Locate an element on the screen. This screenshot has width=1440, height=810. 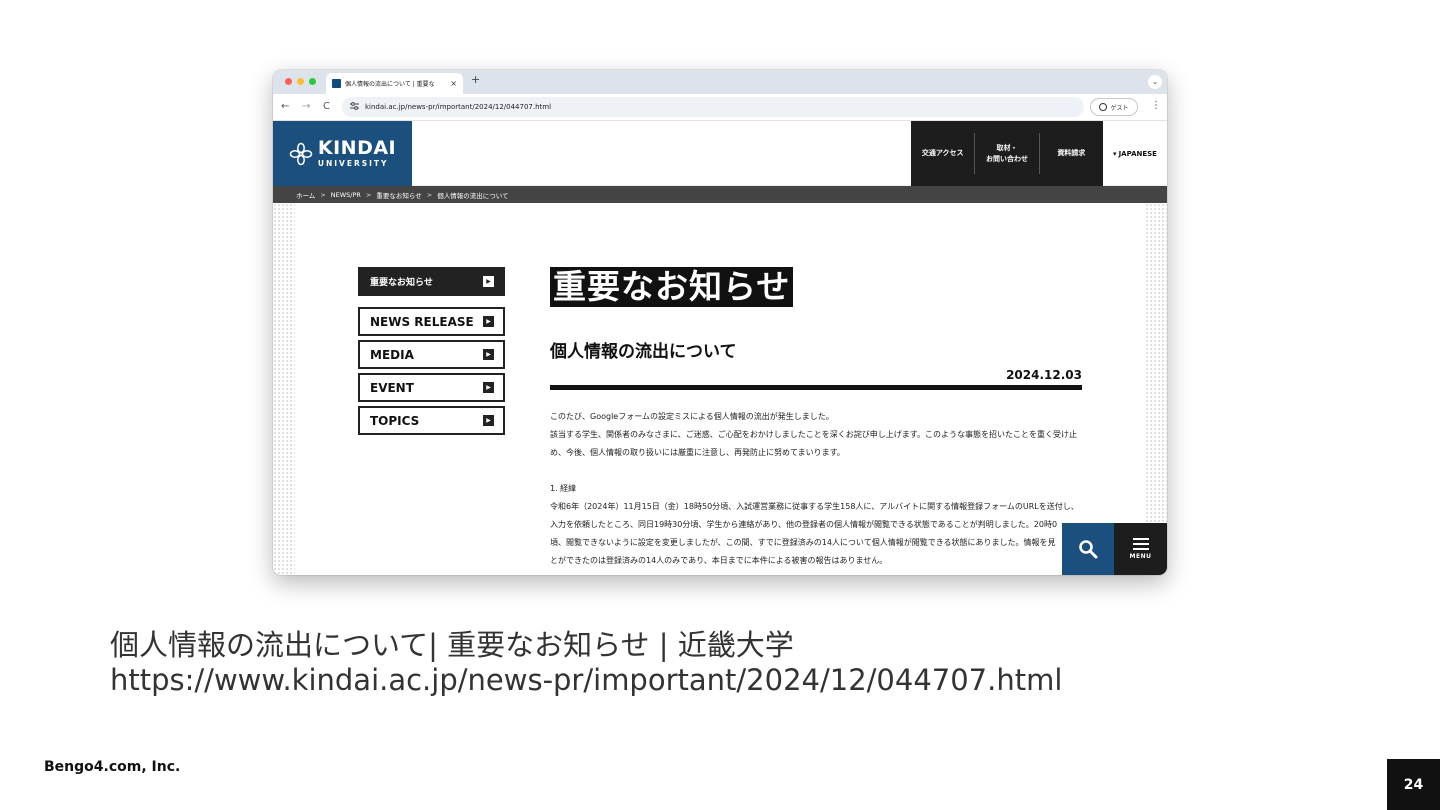
intro-line: このたび、Googleフォームの設定ミスによる個人情報の流出が発生しました。 is located at coordinates (692, 416).